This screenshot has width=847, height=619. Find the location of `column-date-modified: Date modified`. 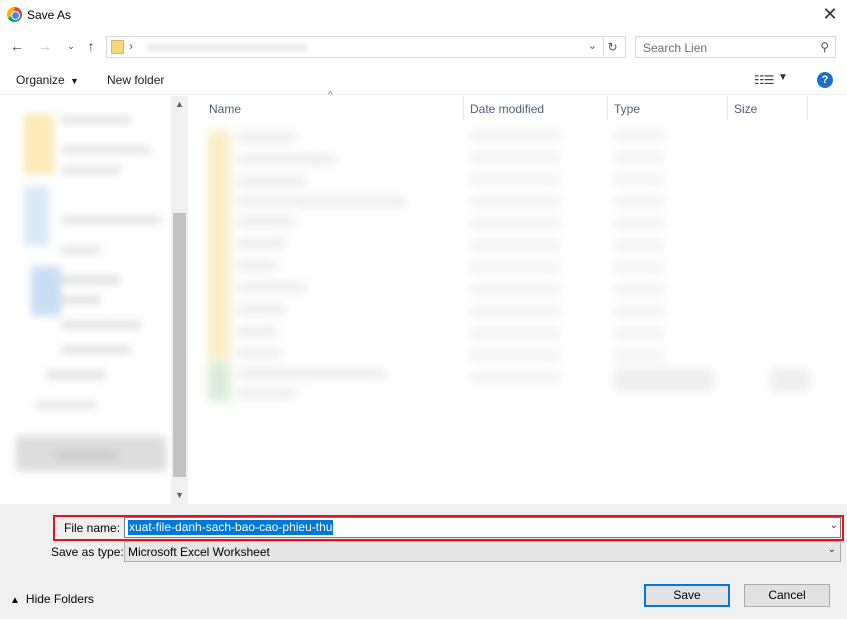

column-date-modified: Date modified is located at coordinates (507, 109).